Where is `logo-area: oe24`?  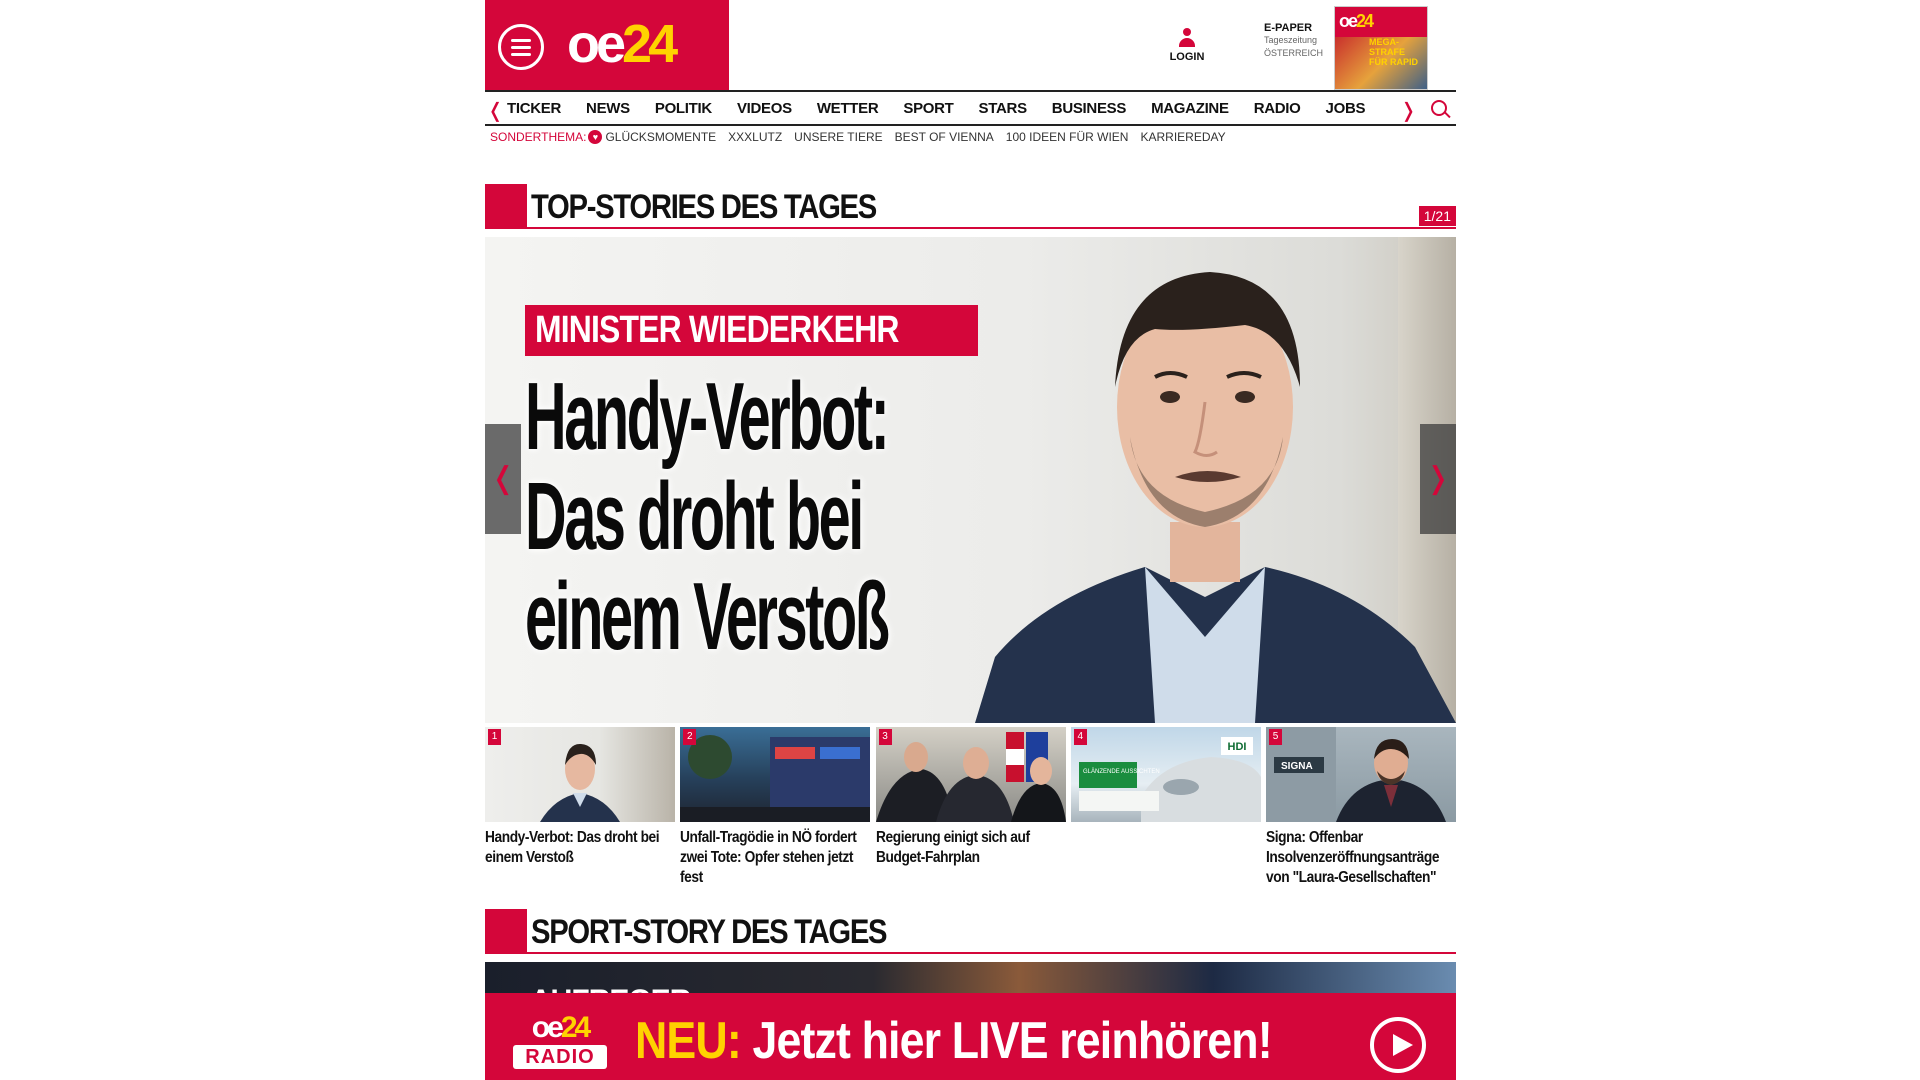
logo-area: oe24 is located at coordinates (607, 45).